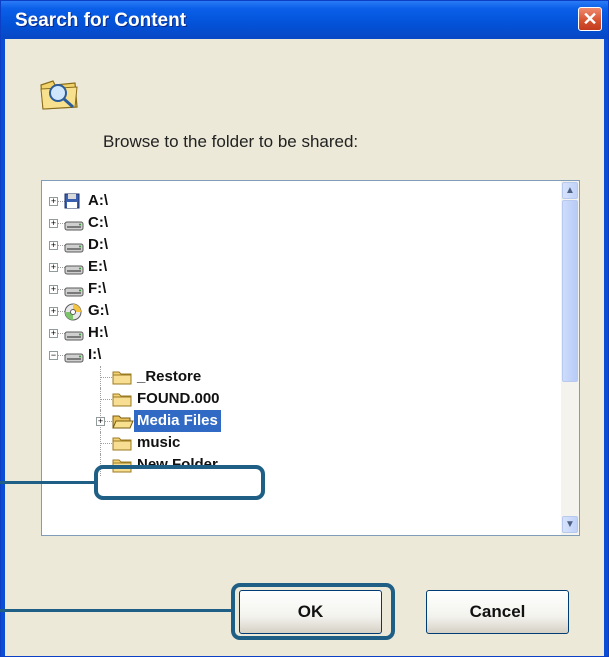  What do you see at coordinates (159, 442) in the screenshot?
I see `tree-item-label: music` at bounding box center [159, 442].